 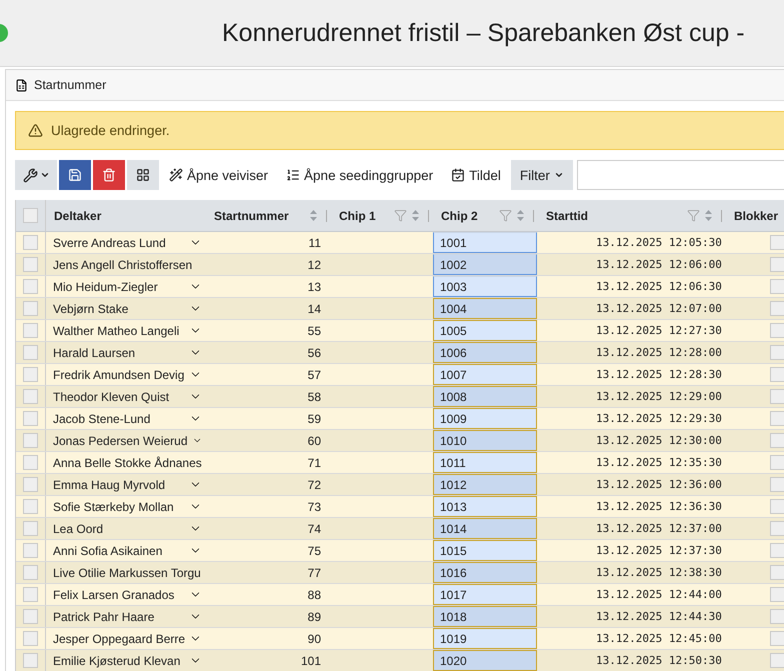 I want to click on start-time-cell: 13.12.2025 12:29:00, so click(x=659, y=396).